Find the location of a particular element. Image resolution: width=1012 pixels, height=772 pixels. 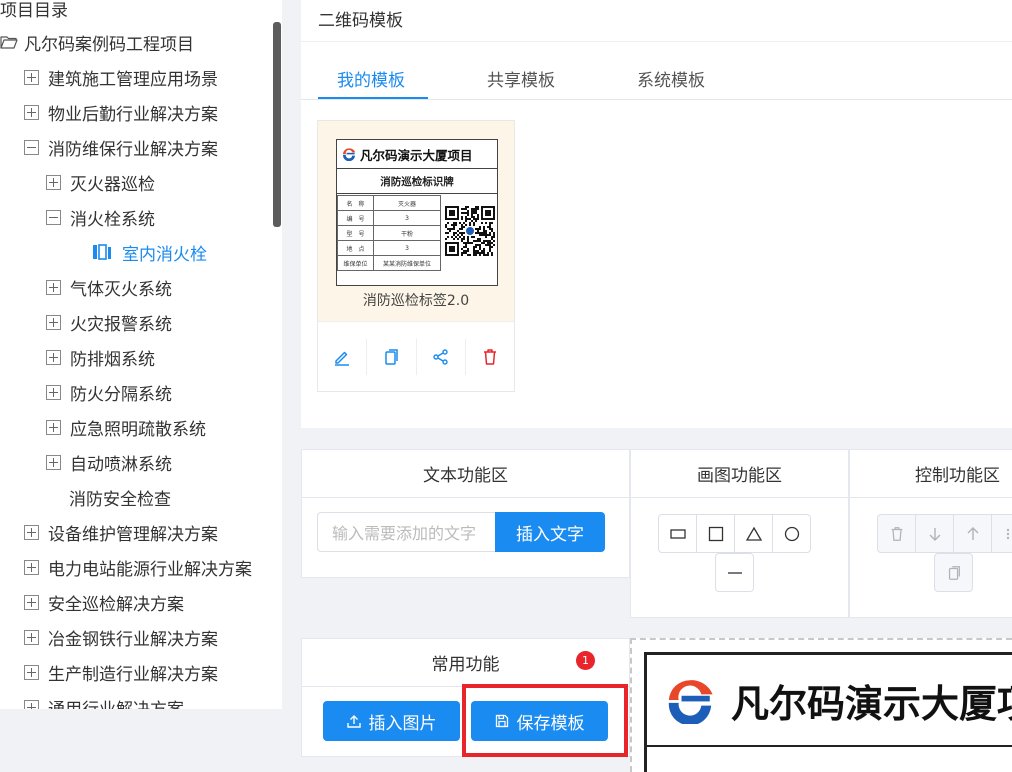

draw-function-panel: 画图功能区 is located at coordinates (739, 533).